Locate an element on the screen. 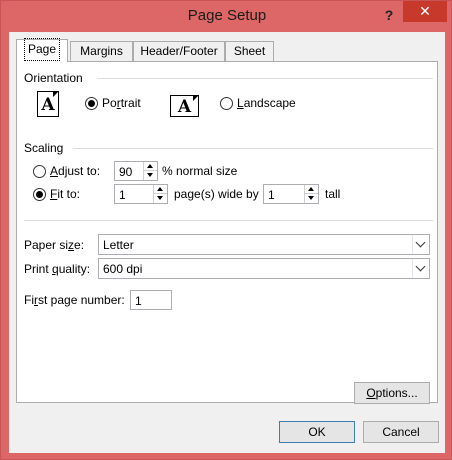  orientation-heading: Orientation is located at coordinates (53, 78).